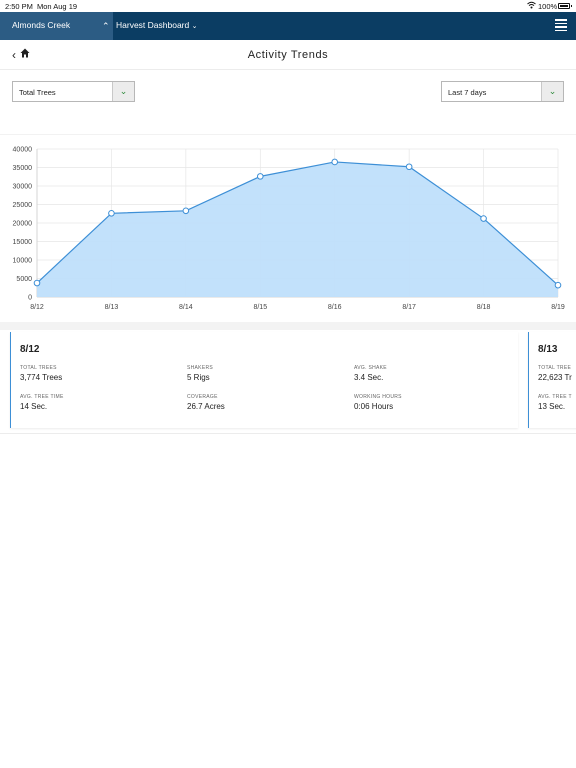  I want to click on stat-shakers: Shakers 5 Rigs, so click(200, 373).